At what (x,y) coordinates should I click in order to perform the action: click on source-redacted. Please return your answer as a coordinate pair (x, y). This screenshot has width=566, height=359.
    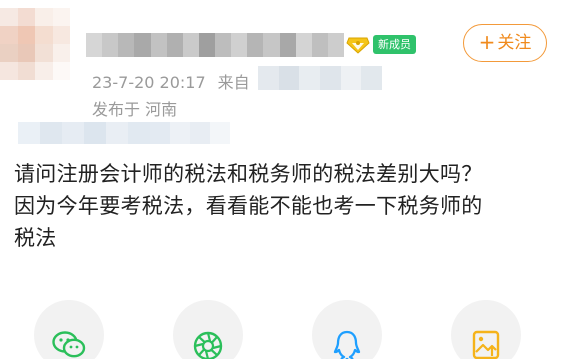
    Looking at the image, I should click on (320, 78).